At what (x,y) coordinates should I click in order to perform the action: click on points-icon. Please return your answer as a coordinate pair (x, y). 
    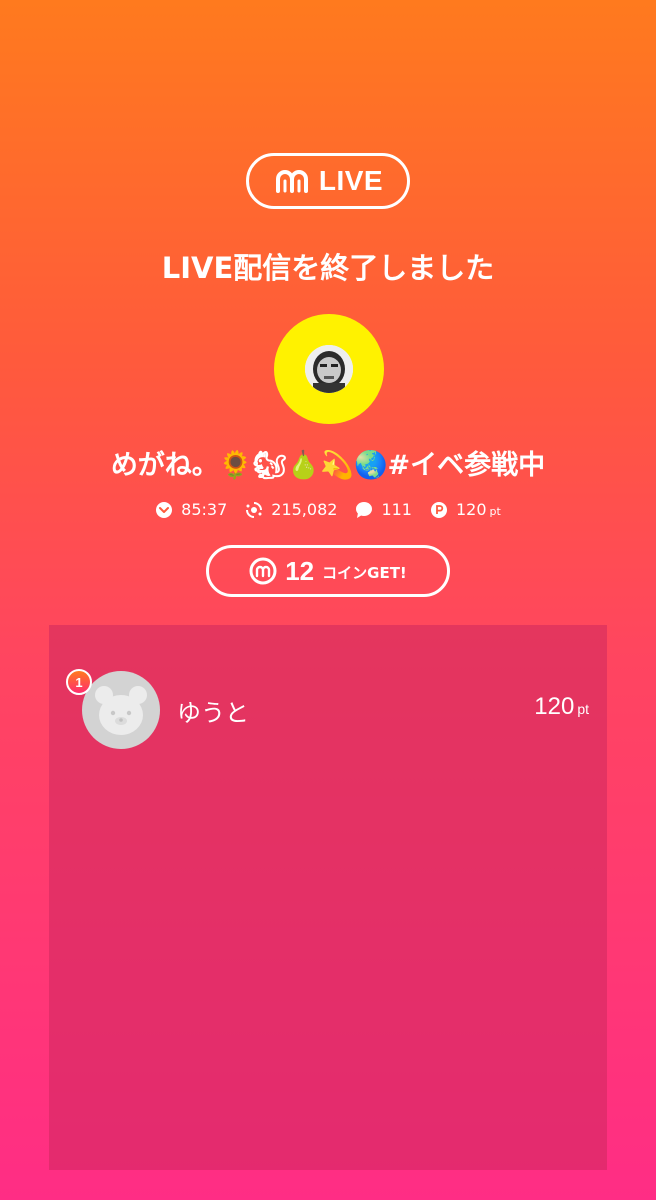
    Looking at the image, I should click on (438, 509).